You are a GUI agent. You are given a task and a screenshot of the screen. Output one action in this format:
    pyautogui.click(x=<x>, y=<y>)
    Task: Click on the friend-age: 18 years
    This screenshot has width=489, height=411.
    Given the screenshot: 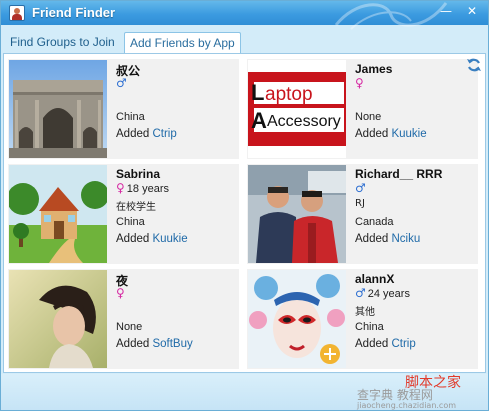 What is the action you would take?
    pyautogui.click(x=147, y=189)
    